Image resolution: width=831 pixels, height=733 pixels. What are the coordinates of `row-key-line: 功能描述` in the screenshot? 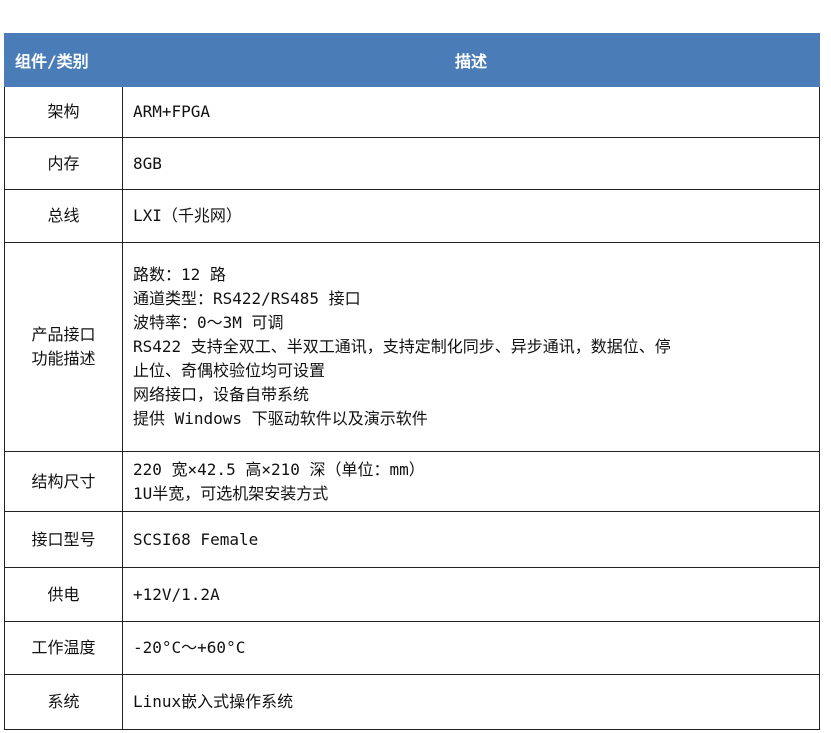 It's located at (63, 358).